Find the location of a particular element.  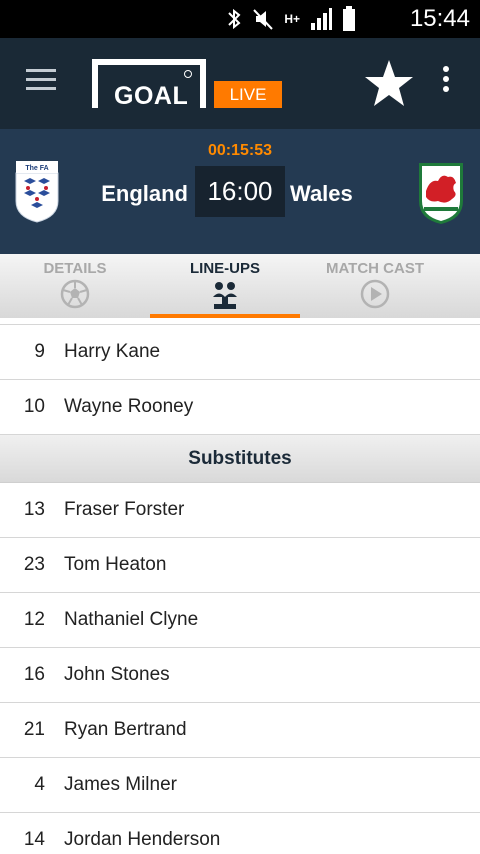

status-icons: H+ is located at coordinates (291, 19).